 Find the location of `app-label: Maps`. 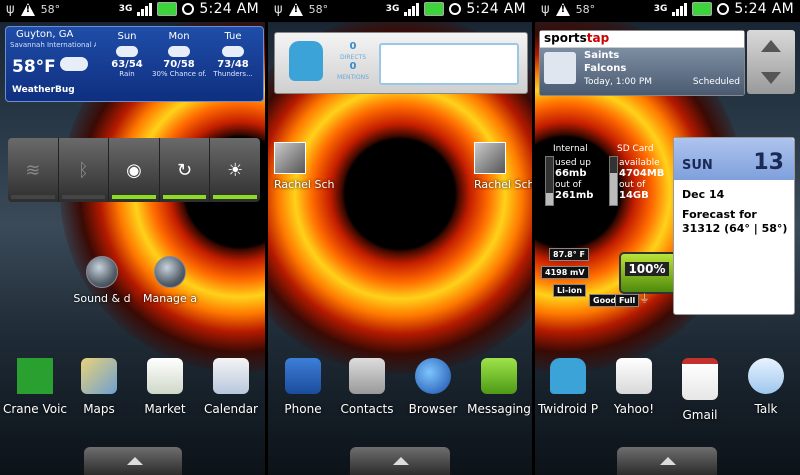

app-label: Maps is located at coordinates (99, 409).